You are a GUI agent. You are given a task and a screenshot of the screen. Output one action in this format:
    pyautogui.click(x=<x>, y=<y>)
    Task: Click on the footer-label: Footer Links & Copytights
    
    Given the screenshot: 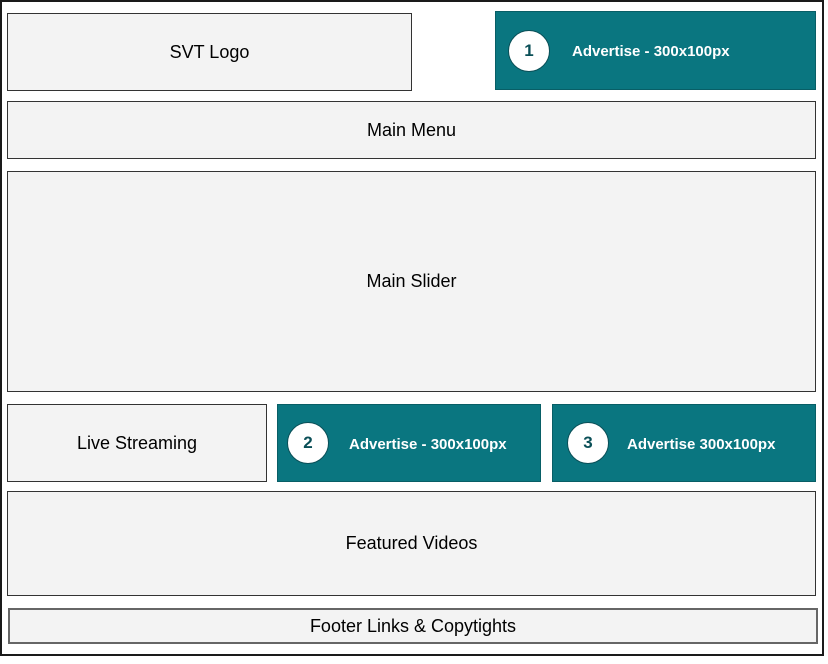 What is the action you would take?
    pyautogui.click(x=413, y=625)
    